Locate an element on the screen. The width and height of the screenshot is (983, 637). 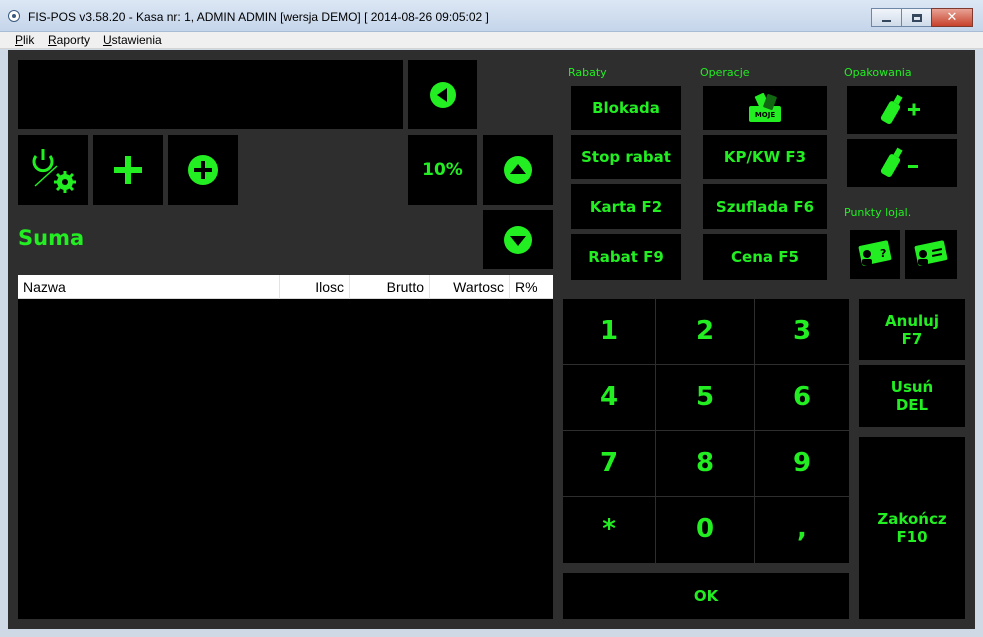
minimize-button is located at coordinates (886, 17).